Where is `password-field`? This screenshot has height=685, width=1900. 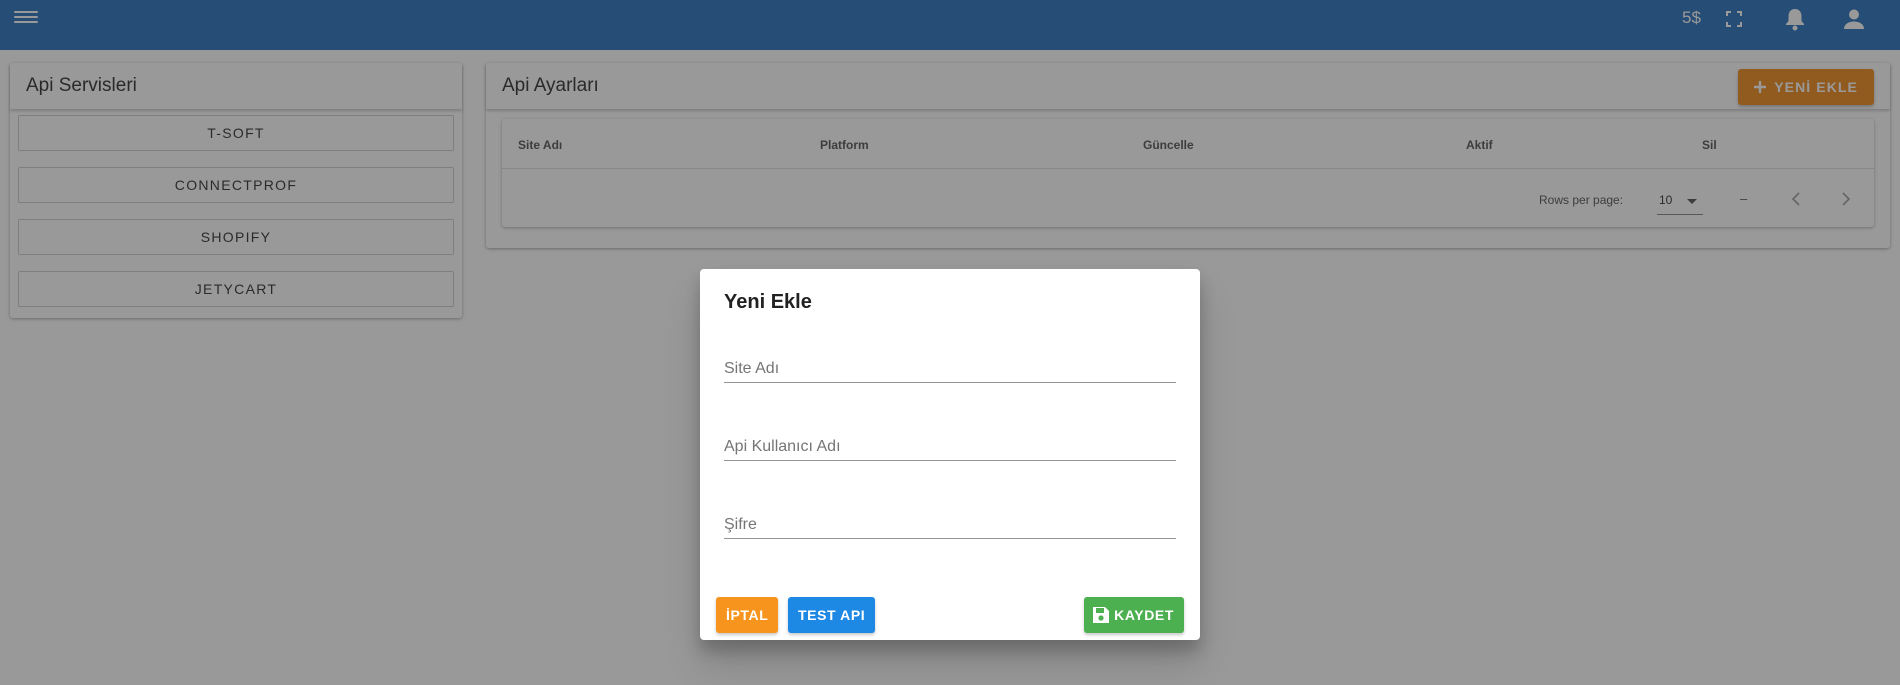
password-field is located at coordinates (950, 522).